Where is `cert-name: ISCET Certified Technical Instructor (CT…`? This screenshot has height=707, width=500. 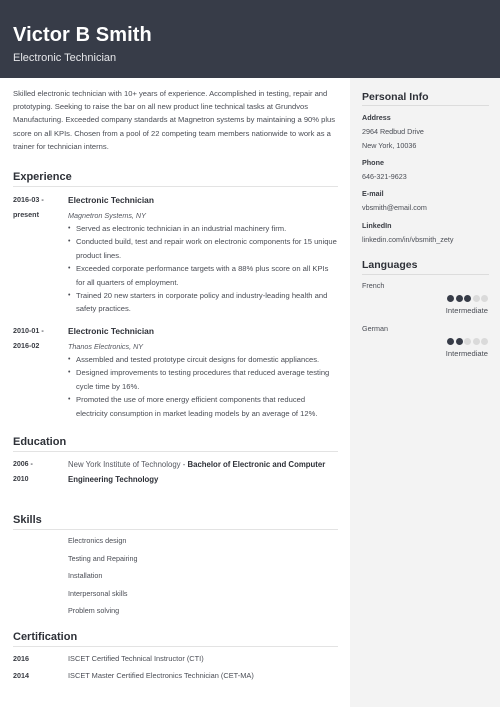 cert-name: ISCET Certified Technical Instructor (CT… is located at coordinates (136, 658).